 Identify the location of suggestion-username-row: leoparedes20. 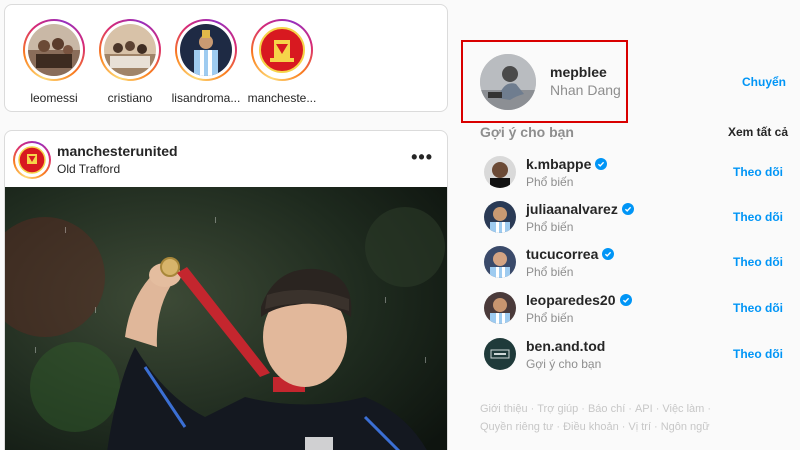
(579, 300).